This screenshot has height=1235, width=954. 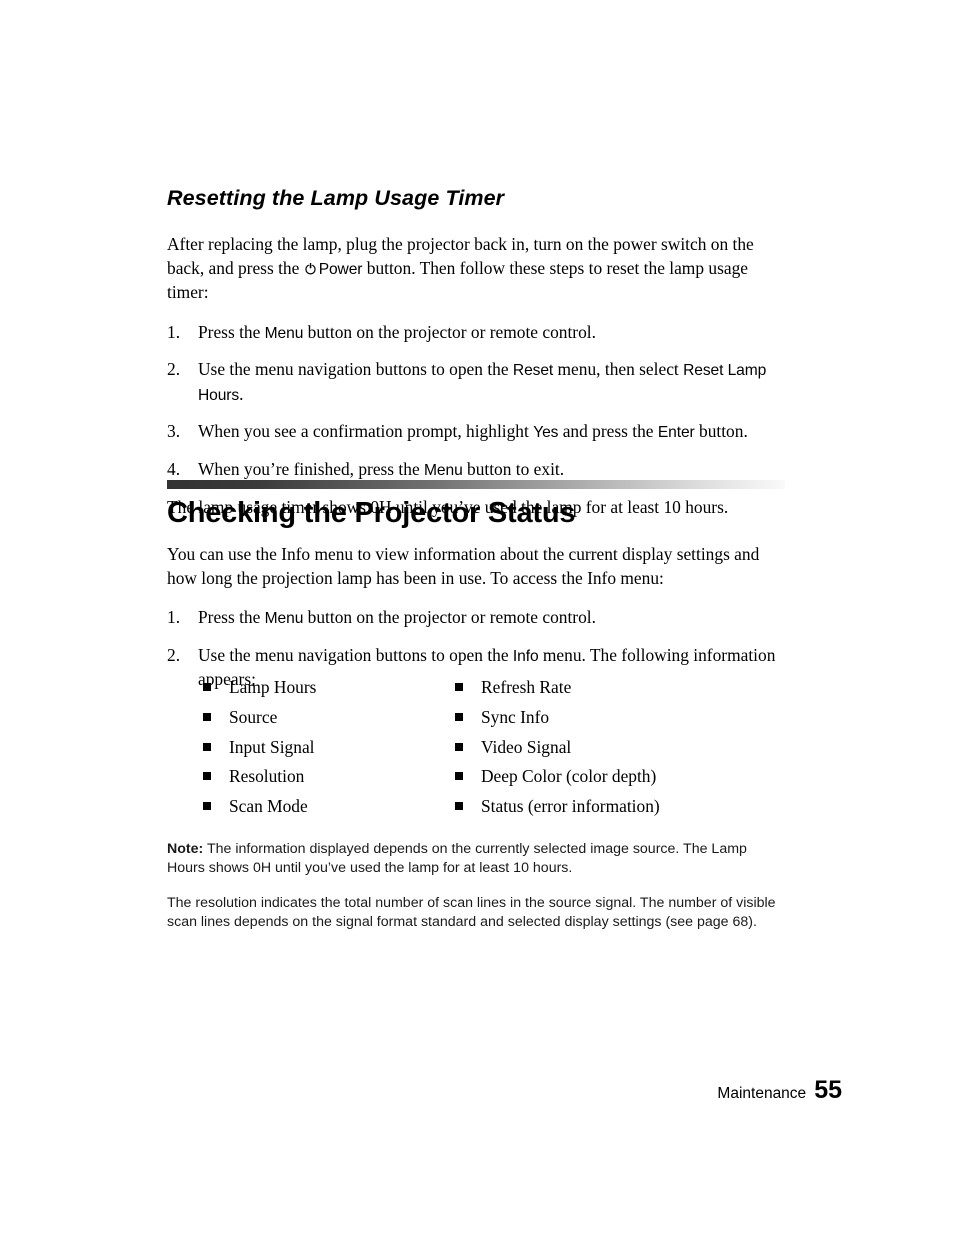 I want to click on info-items-row: Resolution Deep Color (color depth), so click(x=483, y=780).